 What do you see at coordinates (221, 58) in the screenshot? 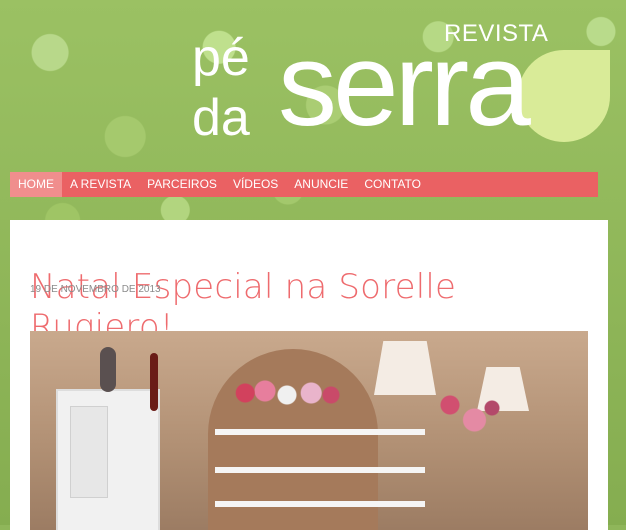
I see `logo-pe-text: pé` at bounding box center [221, 58].